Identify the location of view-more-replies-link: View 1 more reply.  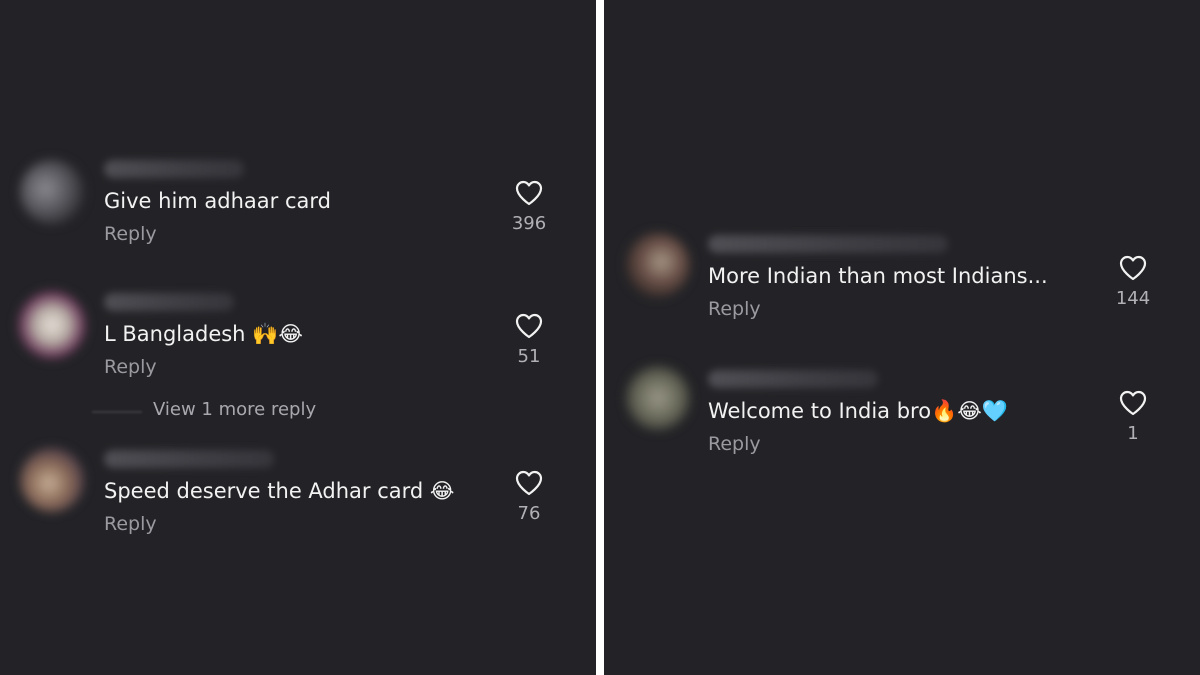
(234, 410).